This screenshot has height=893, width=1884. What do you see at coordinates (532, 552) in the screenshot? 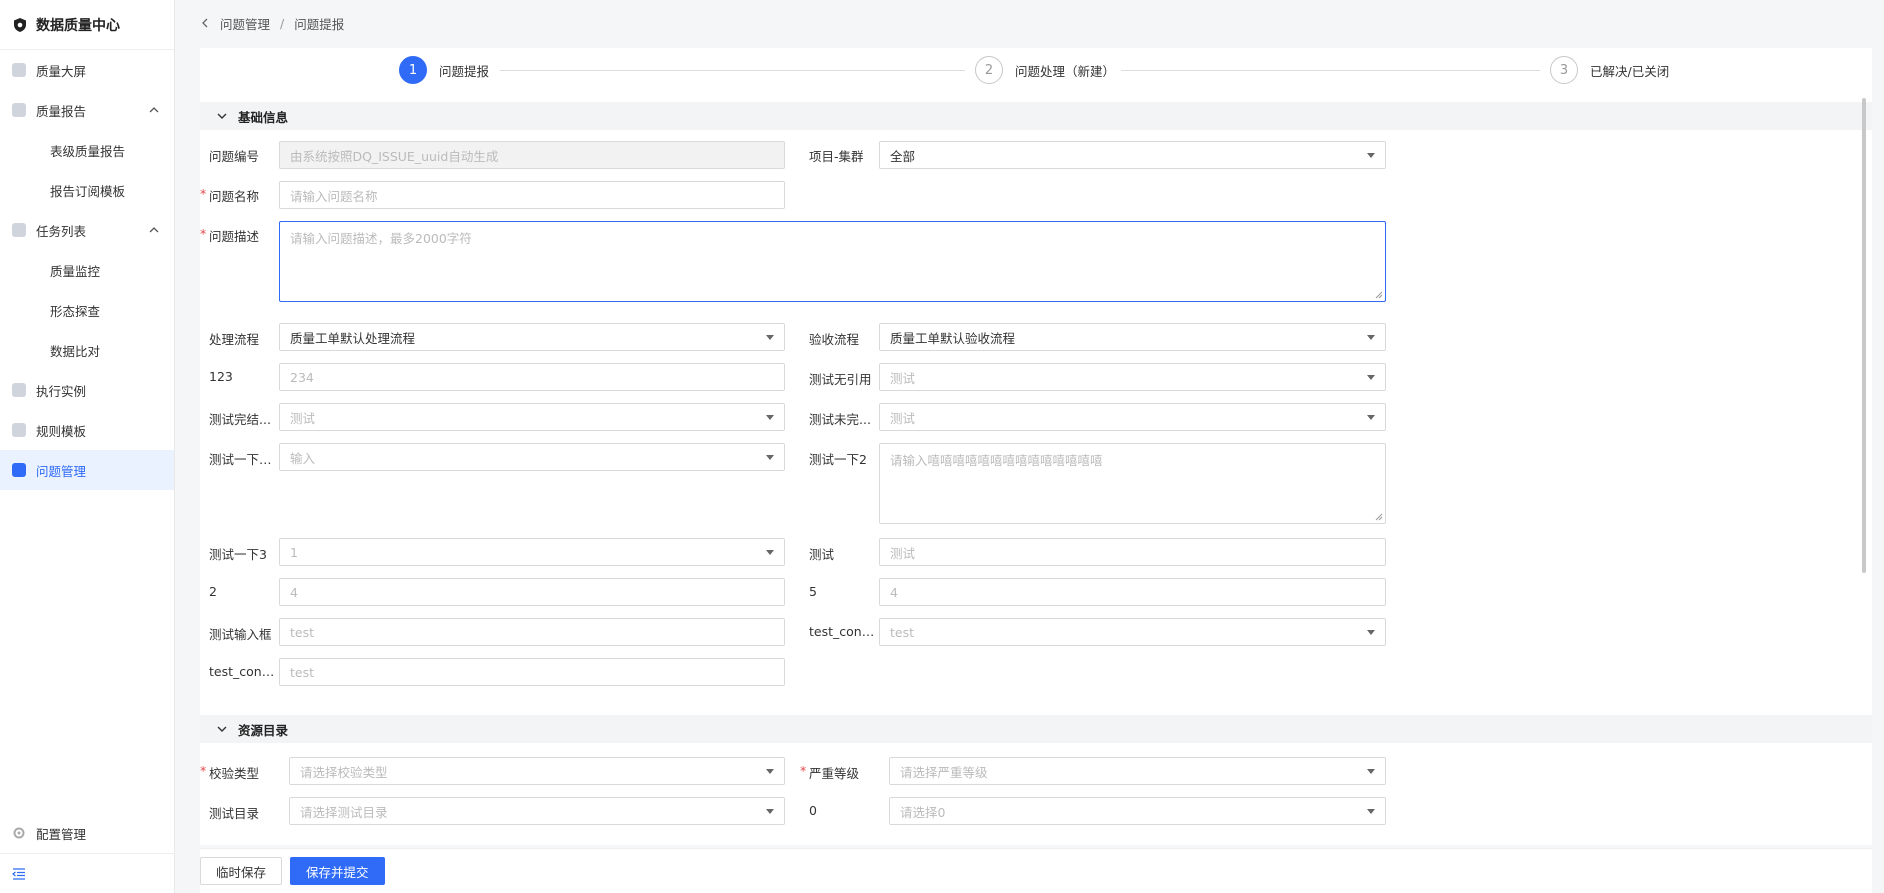
I see `test3-select: 1` at bounding box center [532, 552].